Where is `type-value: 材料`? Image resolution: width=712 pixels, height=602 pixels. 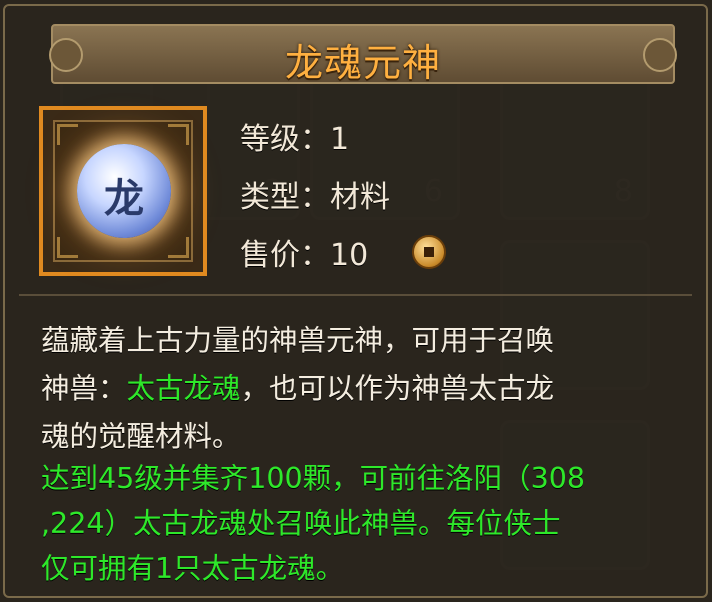
type-value: 材料 is located at coordinates (360, 197).